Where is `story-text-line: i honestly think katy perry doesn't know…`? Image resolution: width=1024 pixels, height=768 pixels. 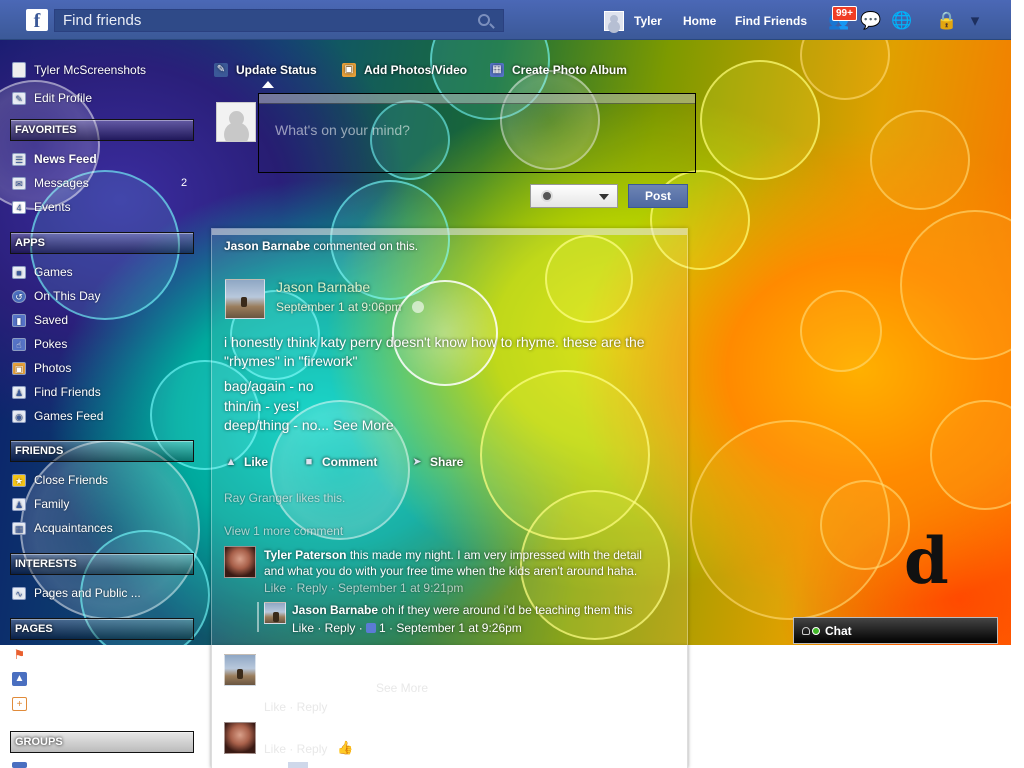
story-text-line: i honestly think katy perry doesn't know… is located at coordinates (434, 342).